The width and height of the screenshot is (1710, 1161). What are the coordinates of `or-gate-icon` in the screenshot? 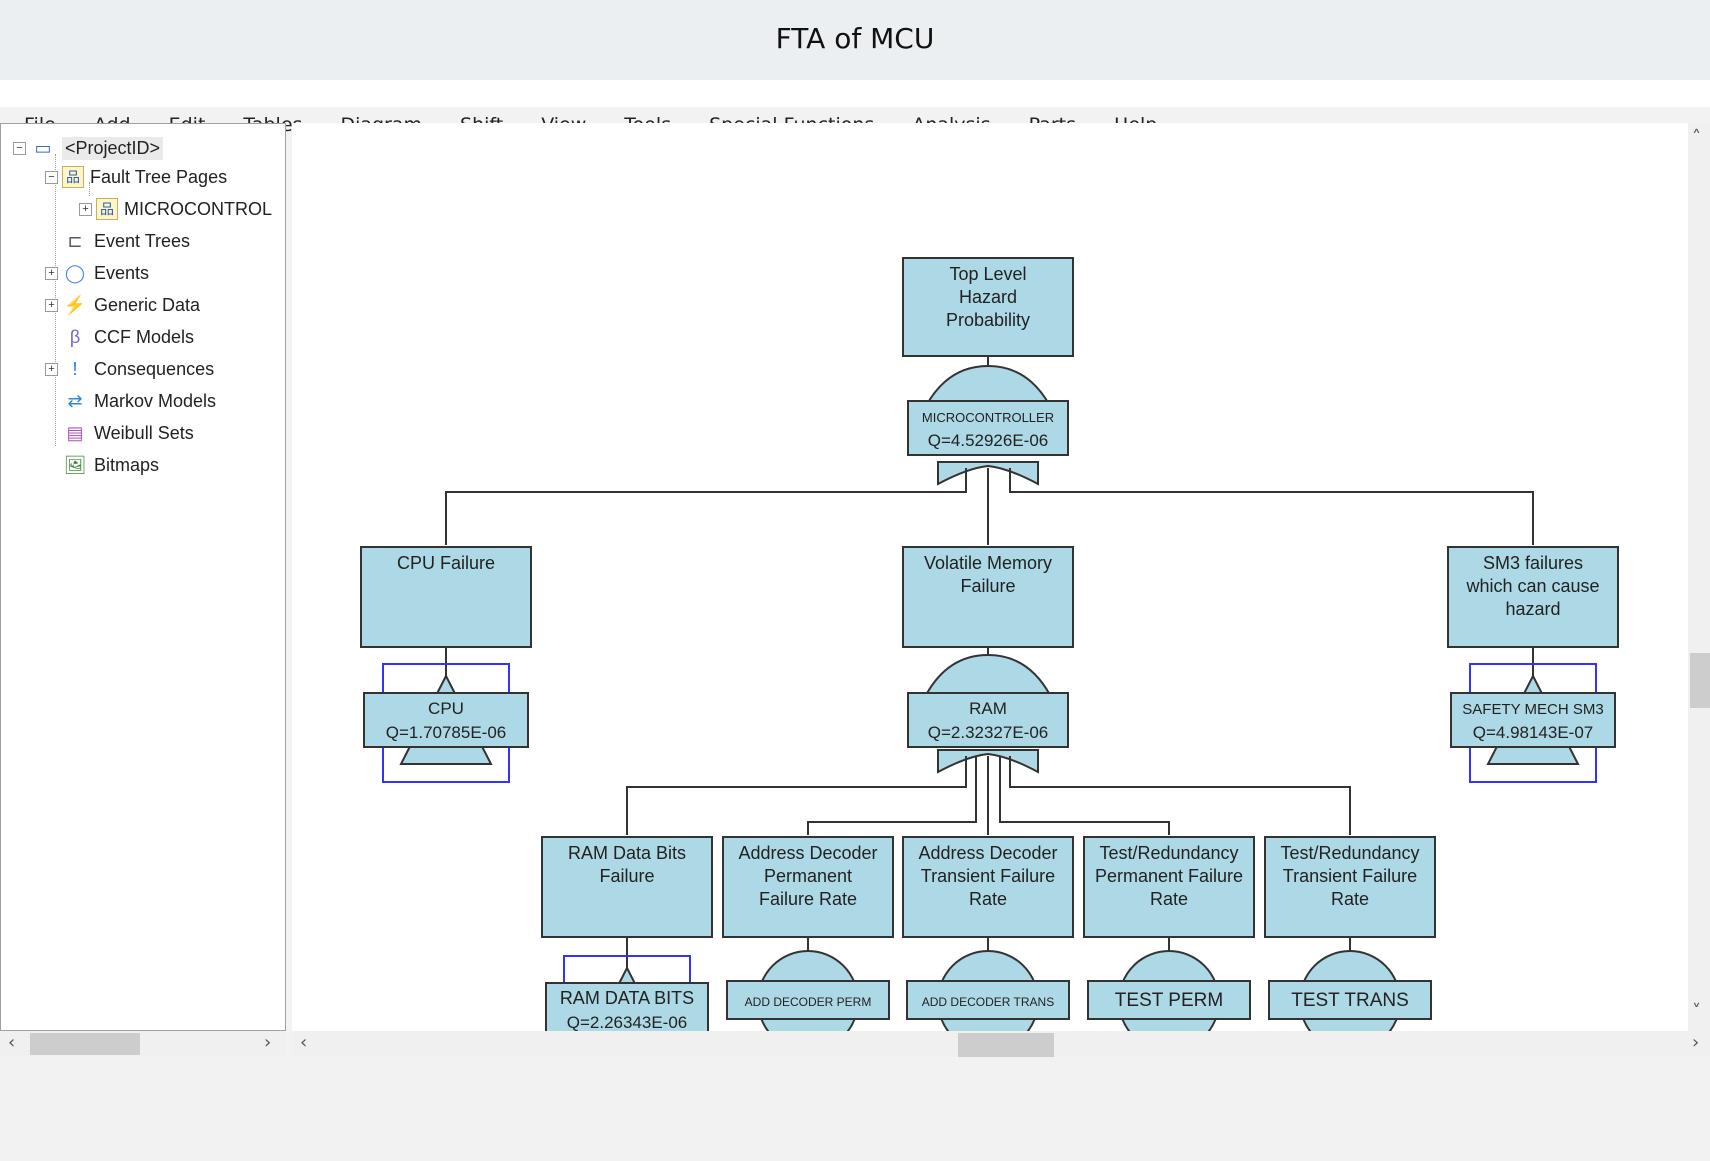 It's located at (988, 674).